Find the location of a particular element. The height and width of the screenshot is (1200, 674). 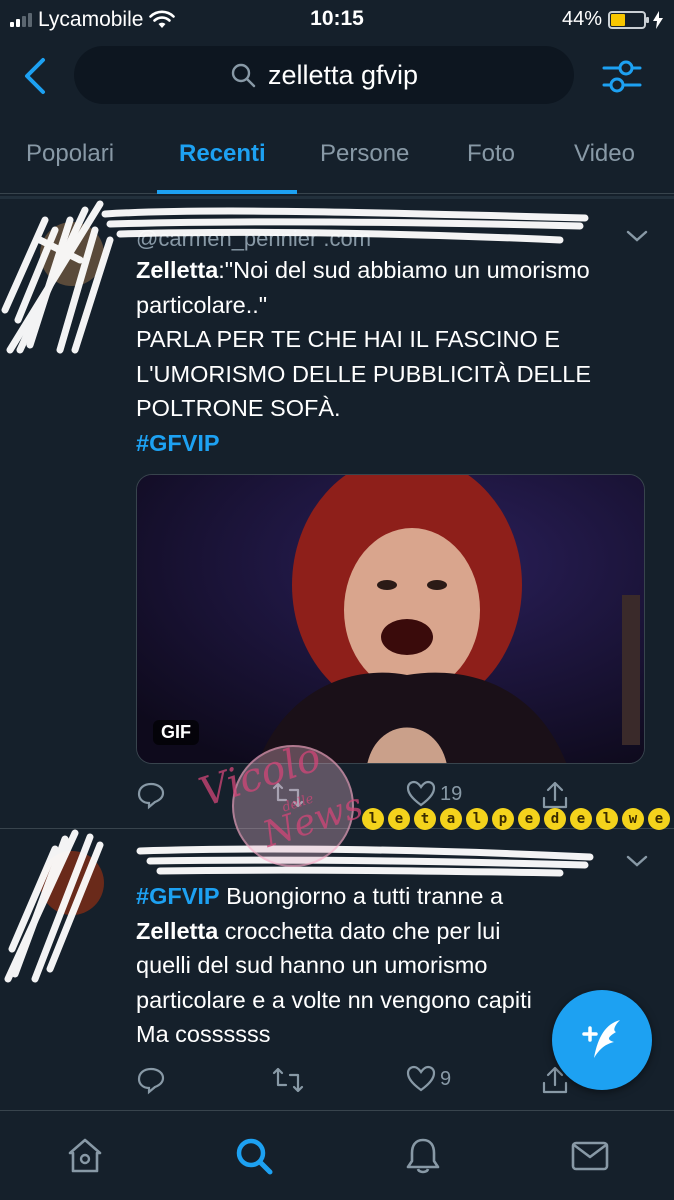

share-icon is located at coordinates (555, 795).